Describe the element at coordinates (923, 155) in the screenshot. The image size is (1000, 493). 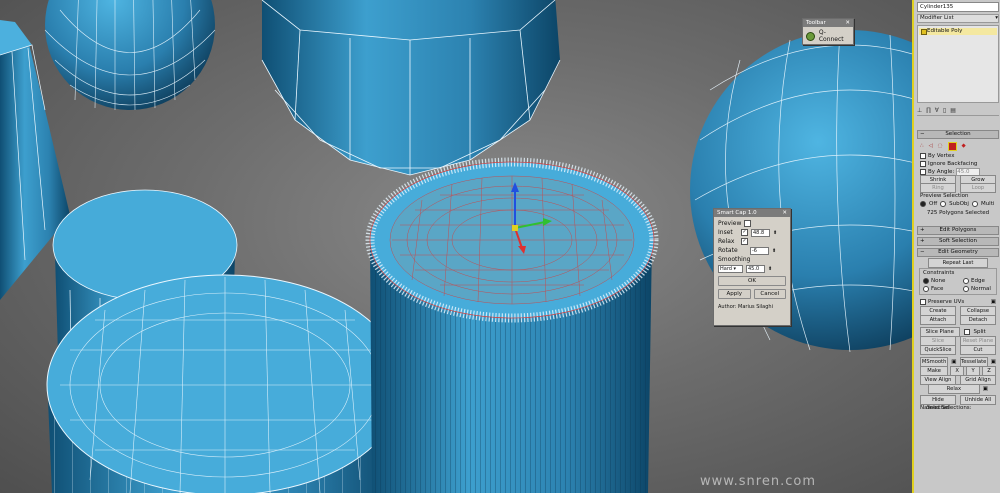
I see `by-vertex-checkbox` at that location.